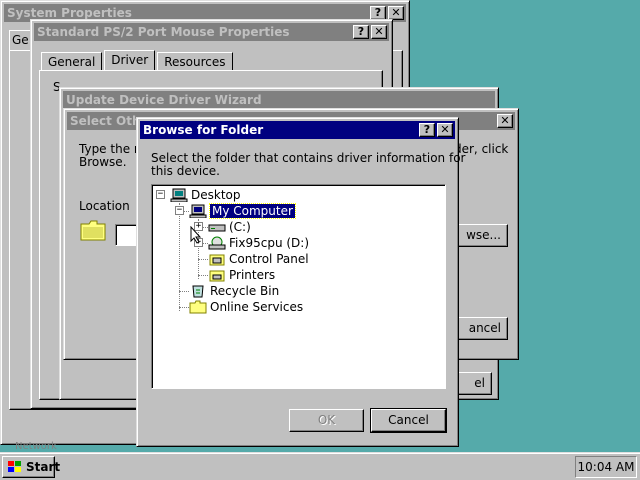 Image resolution: width=640 pixels, height=480 pixels. I want to click on computer-icon, so click(198, 211).